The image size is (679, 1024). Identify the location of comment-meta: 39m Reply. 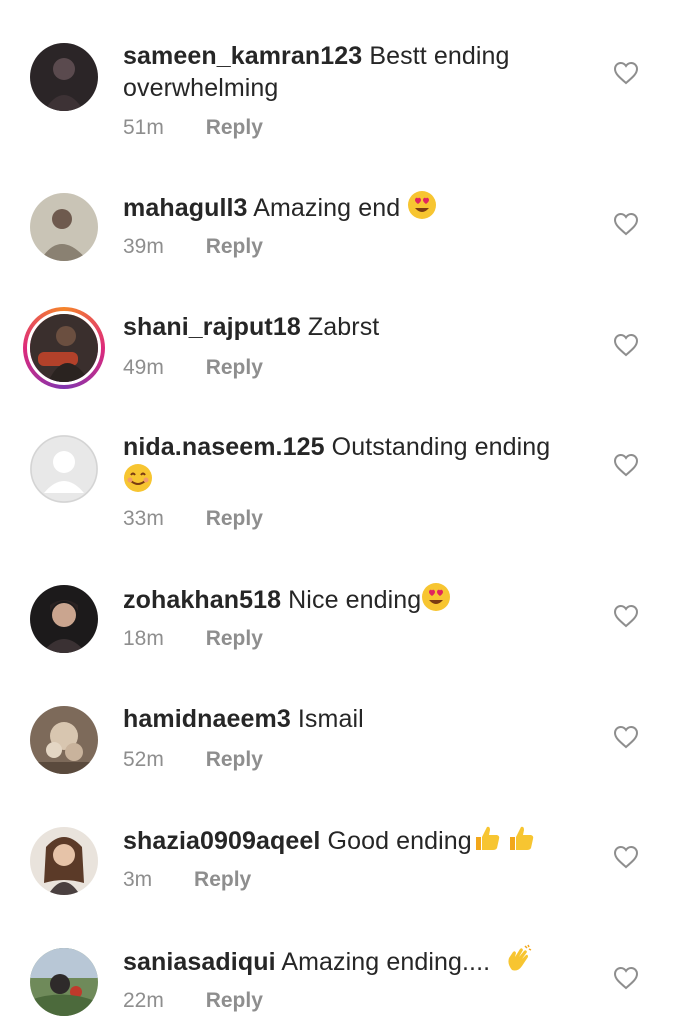
(193, 247).